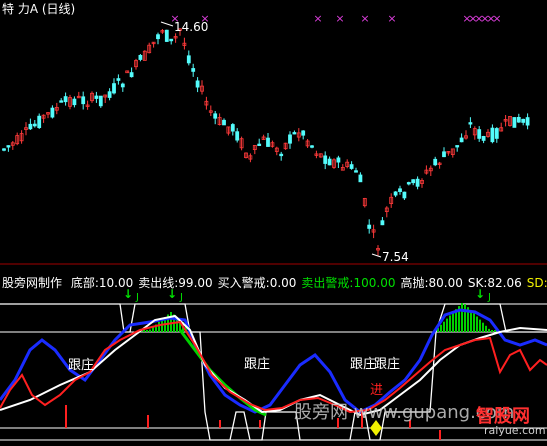 The height and width of the screenshot is (446, 547). I want to click on legend-label: SD:, so click(536, 283).